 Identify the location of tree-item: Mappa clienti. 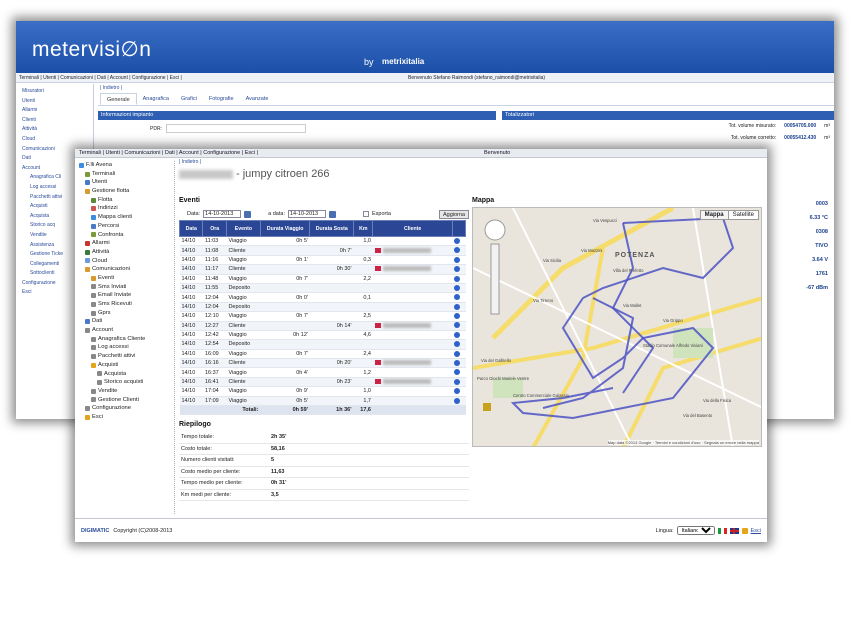
(126, 217).